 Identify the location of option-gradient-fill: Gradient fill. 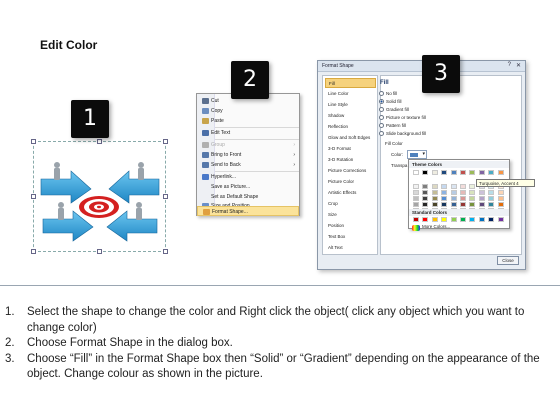
(394, 109).